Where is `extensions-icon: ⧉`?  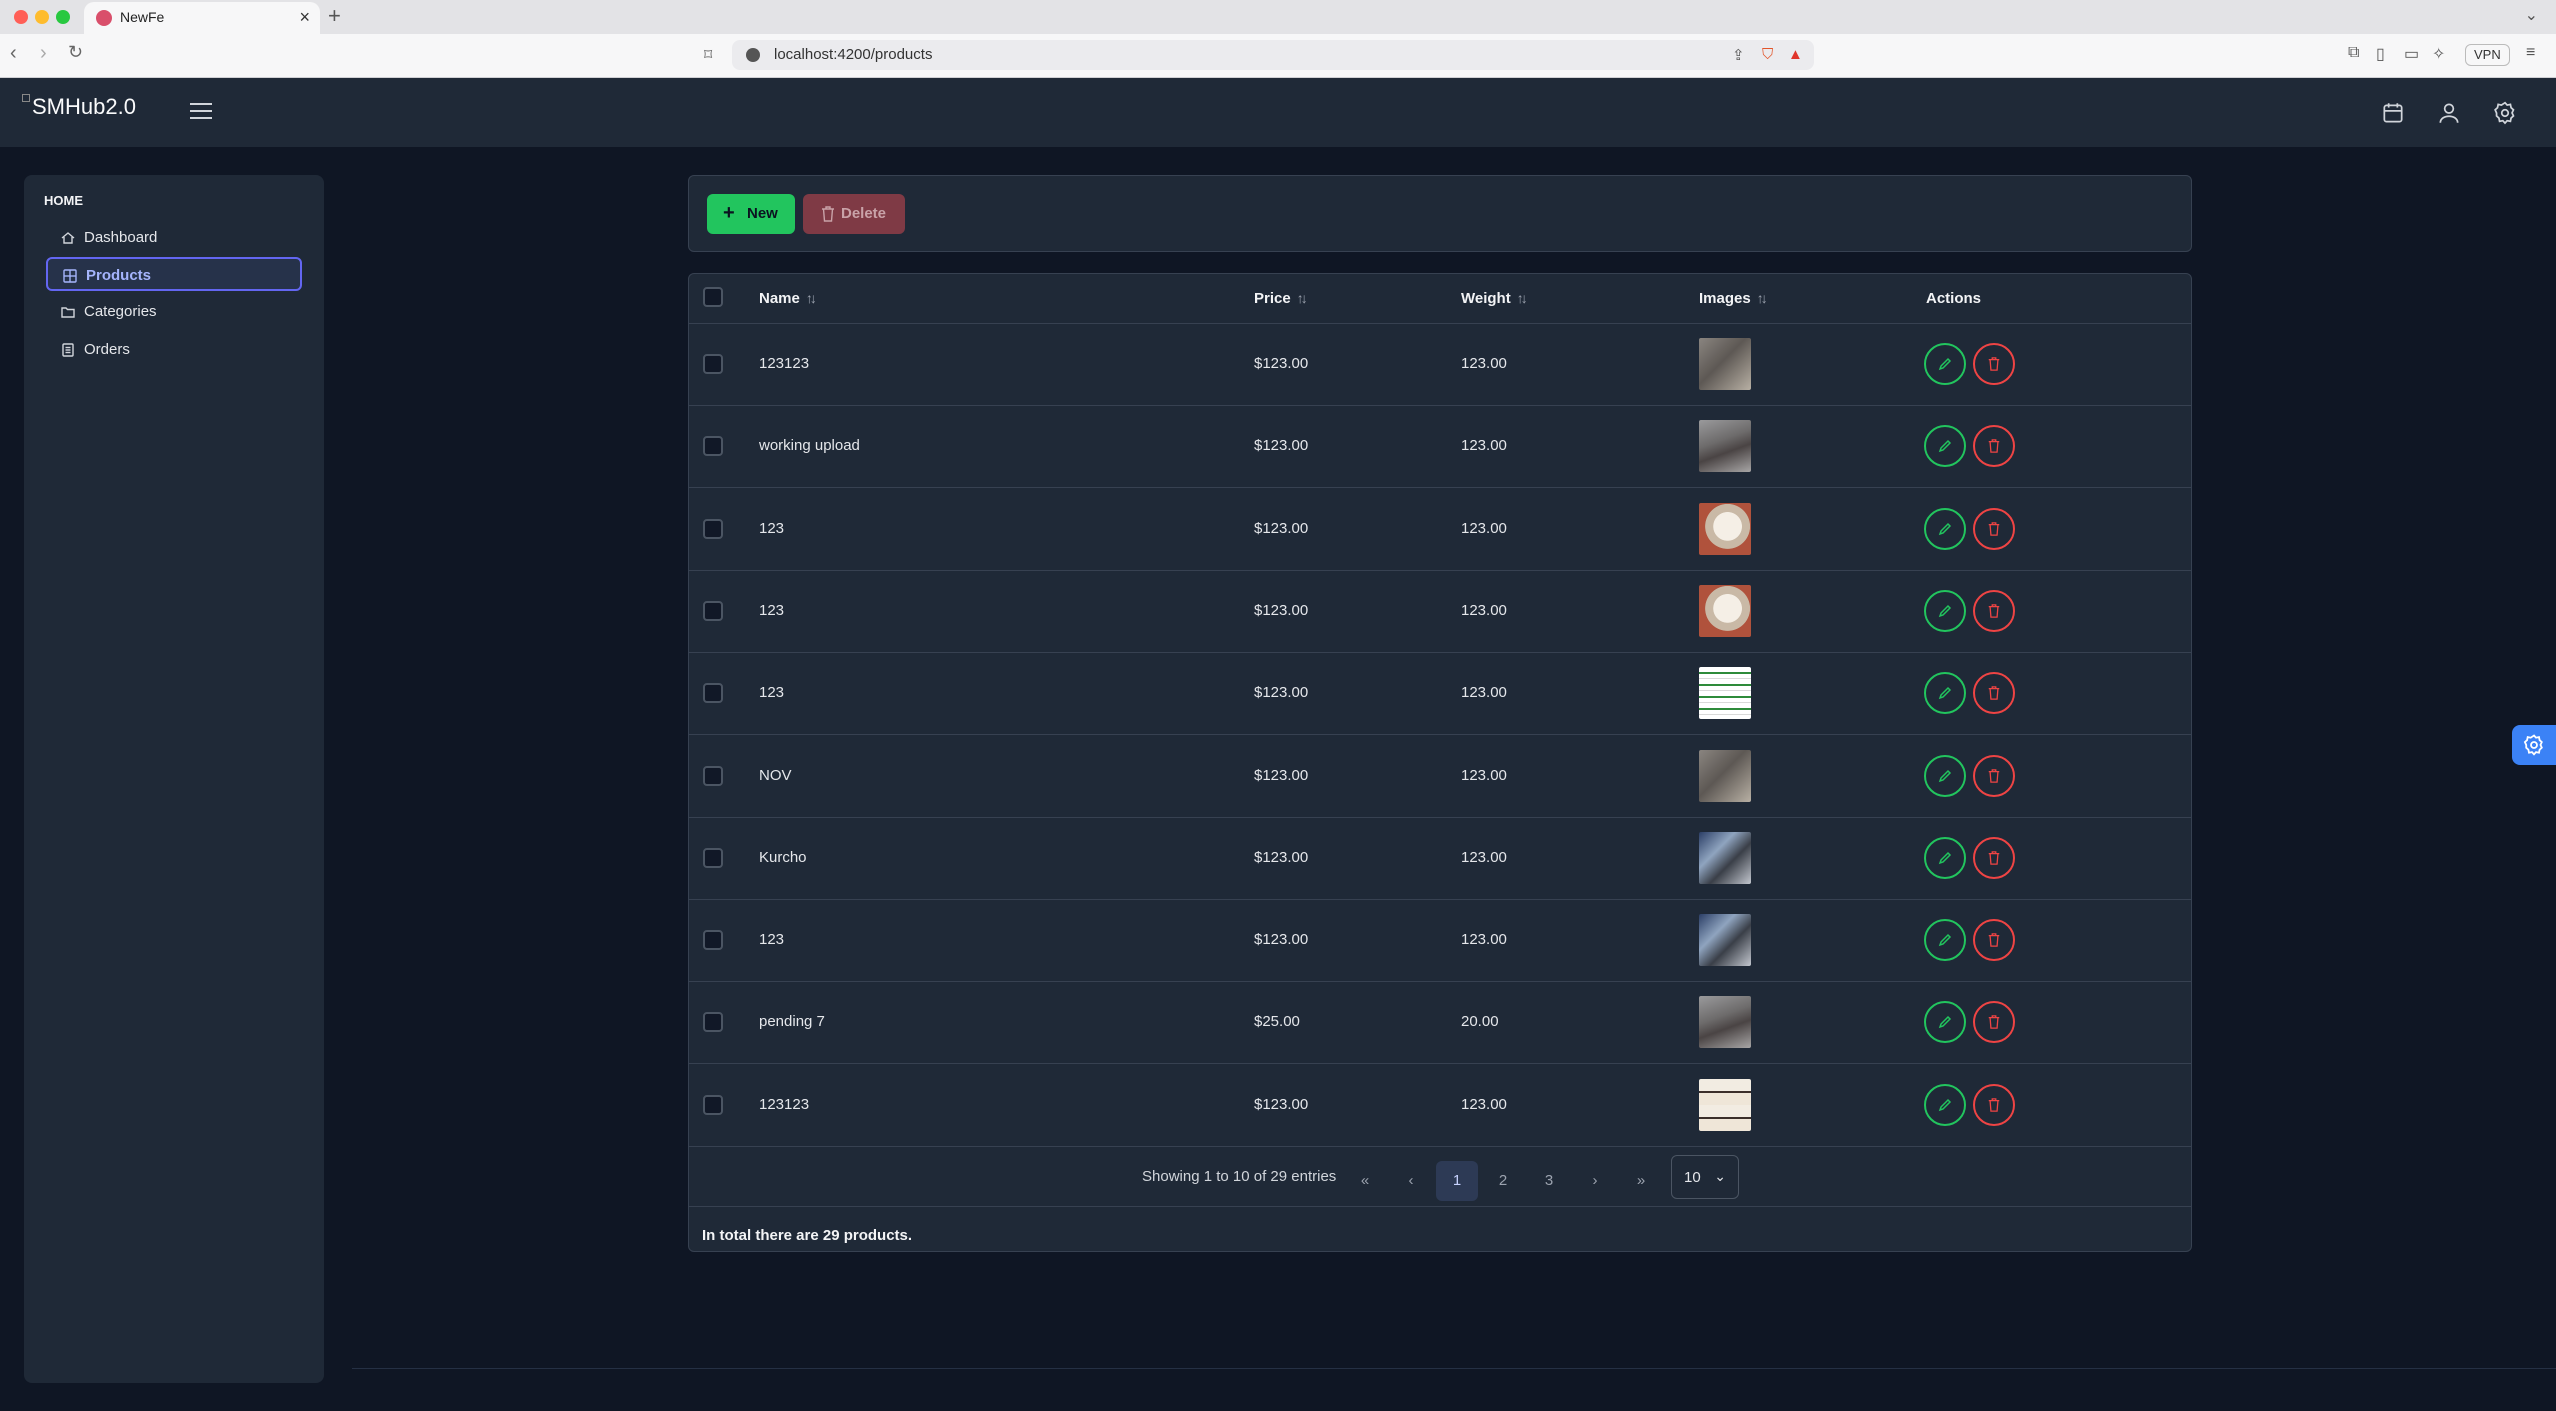 extensions-icon: ⧉ is located at coordinates (2353, 53).